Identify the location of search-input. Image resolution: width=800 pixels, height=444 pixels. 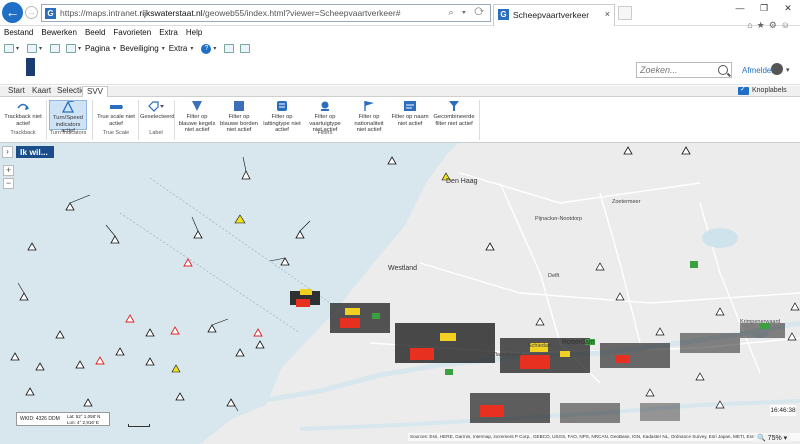
(675, 70).